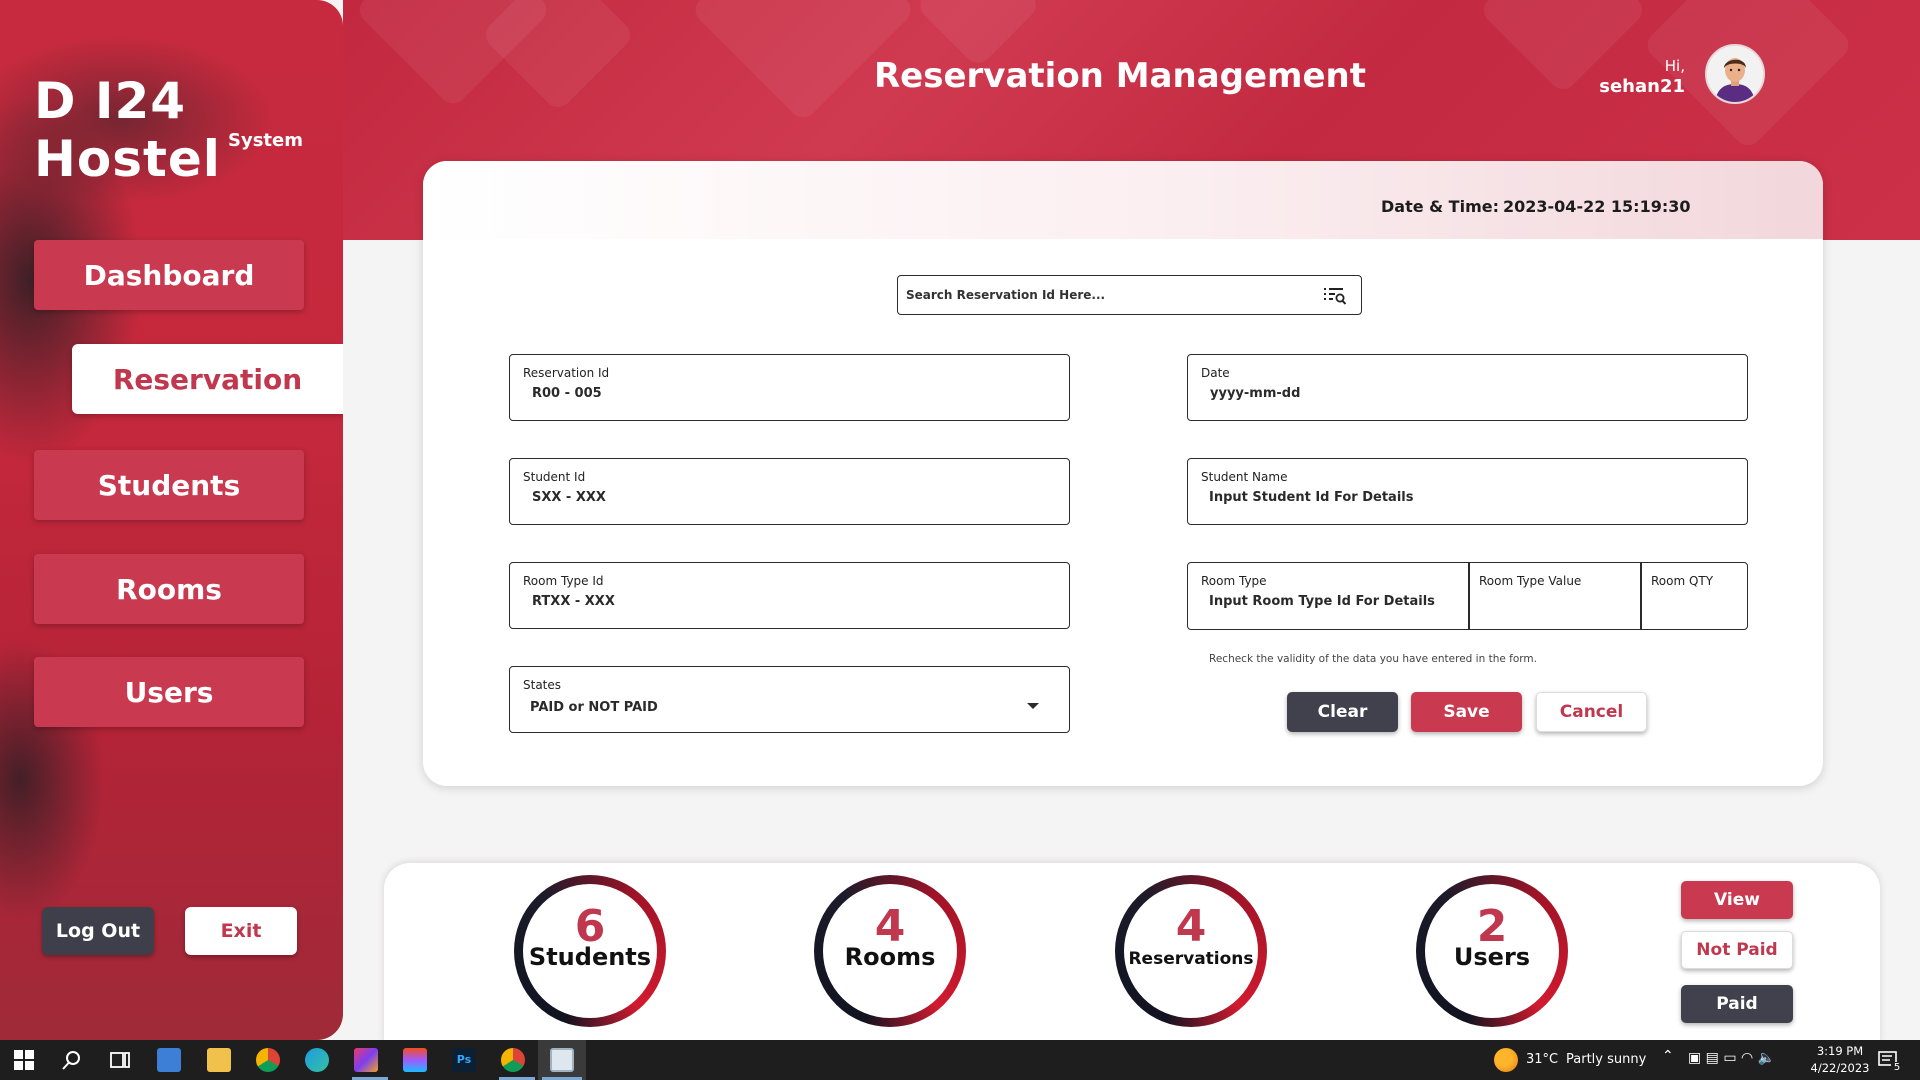 The image size is (1920, 1080). What do you see at coordinates (24, 1060) in the screenshot?
I see `windows-start-icon` at bounding box center [24, 1060].